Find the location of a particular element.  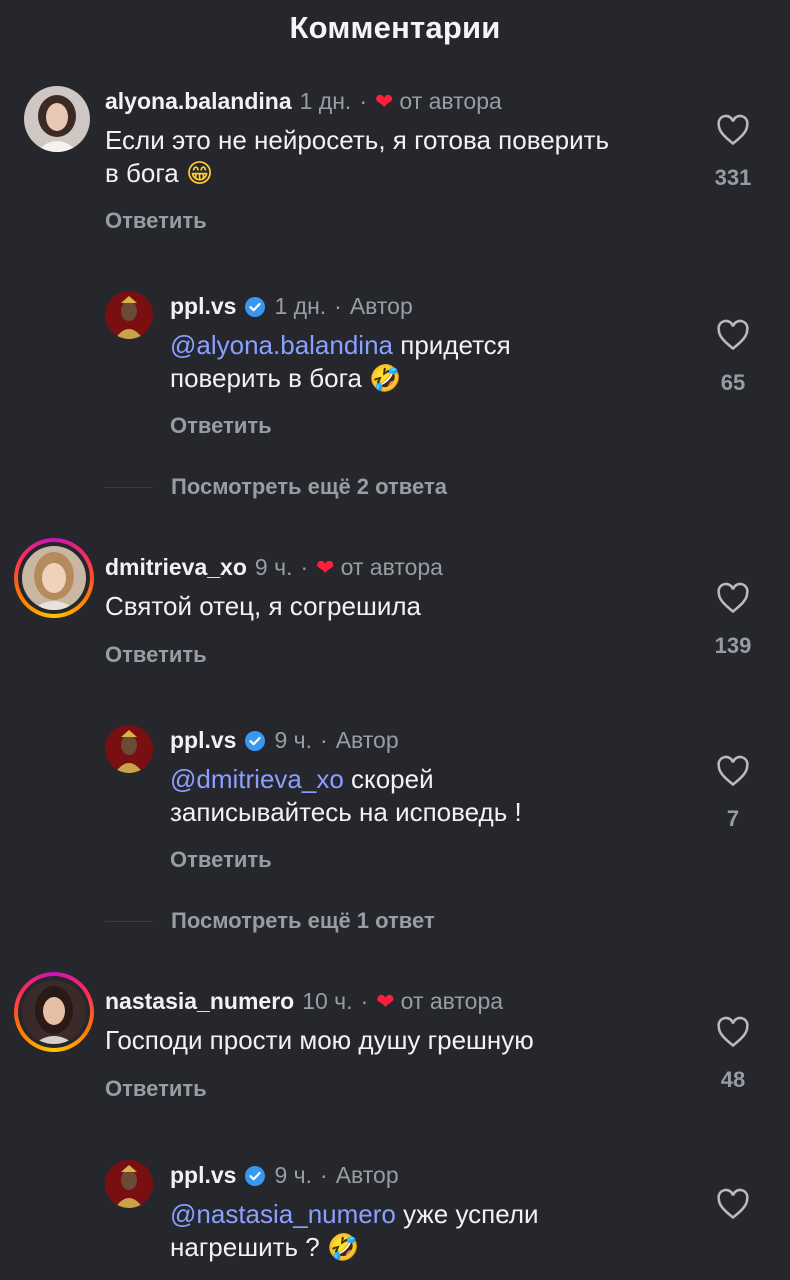

like-control: 65 is located at coordinates (733, 357).